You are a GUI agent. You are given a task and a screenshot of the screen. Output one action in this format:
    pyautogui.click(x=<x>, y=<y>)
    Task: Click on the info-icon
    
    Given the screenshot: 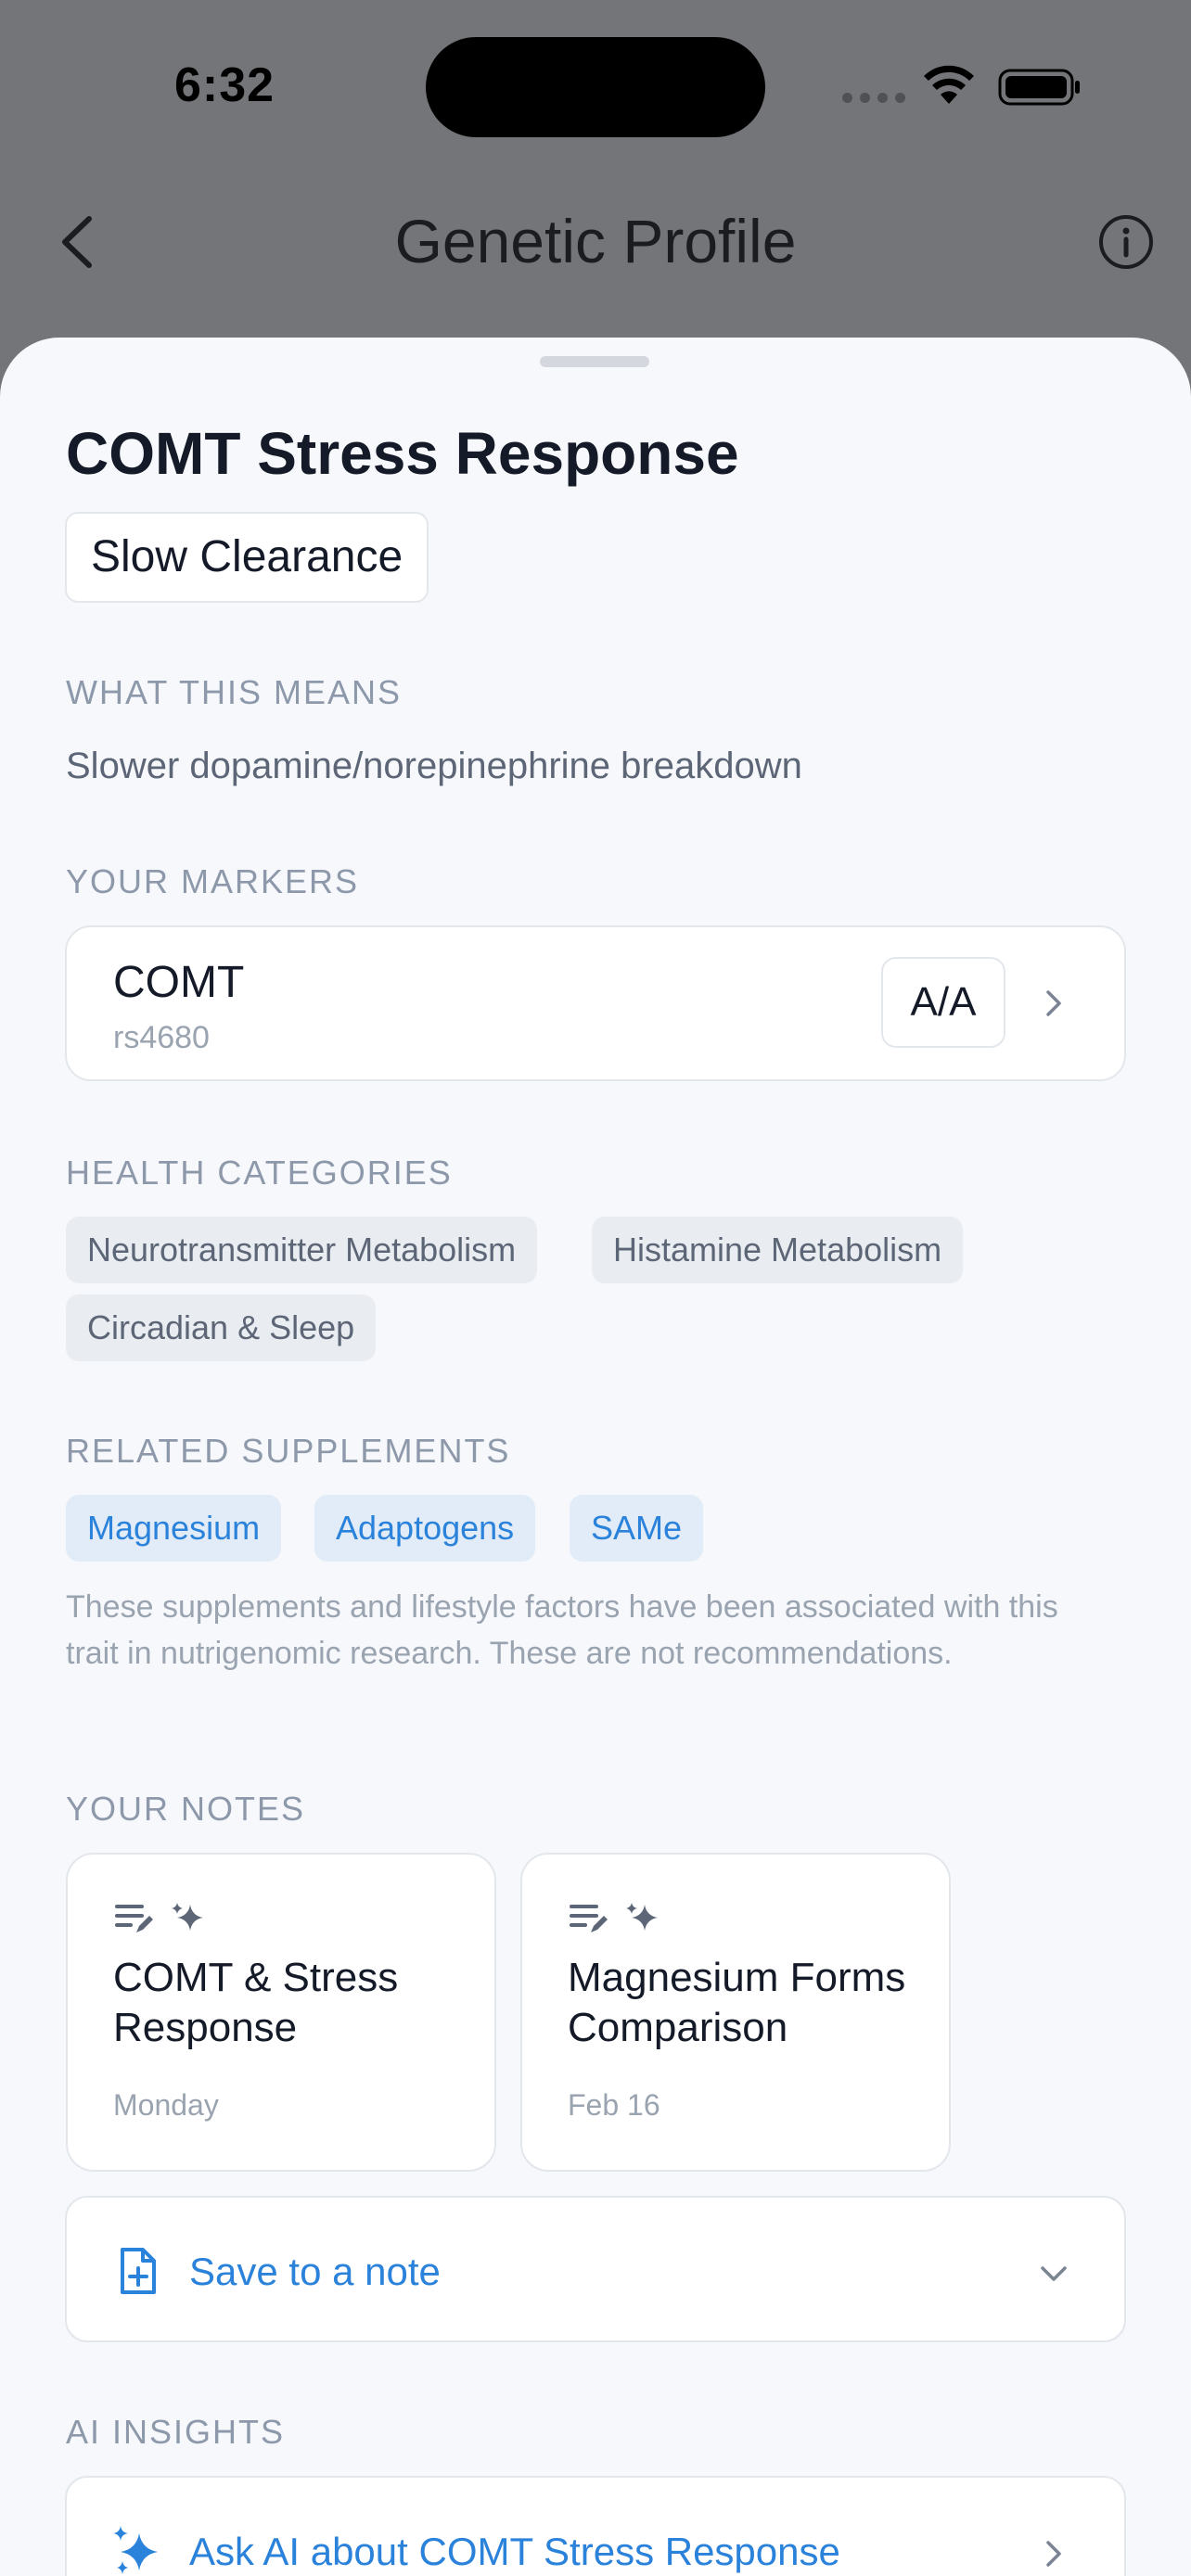 What is the action you would take?
    pyautogui.click(x=1126, y=242)
    